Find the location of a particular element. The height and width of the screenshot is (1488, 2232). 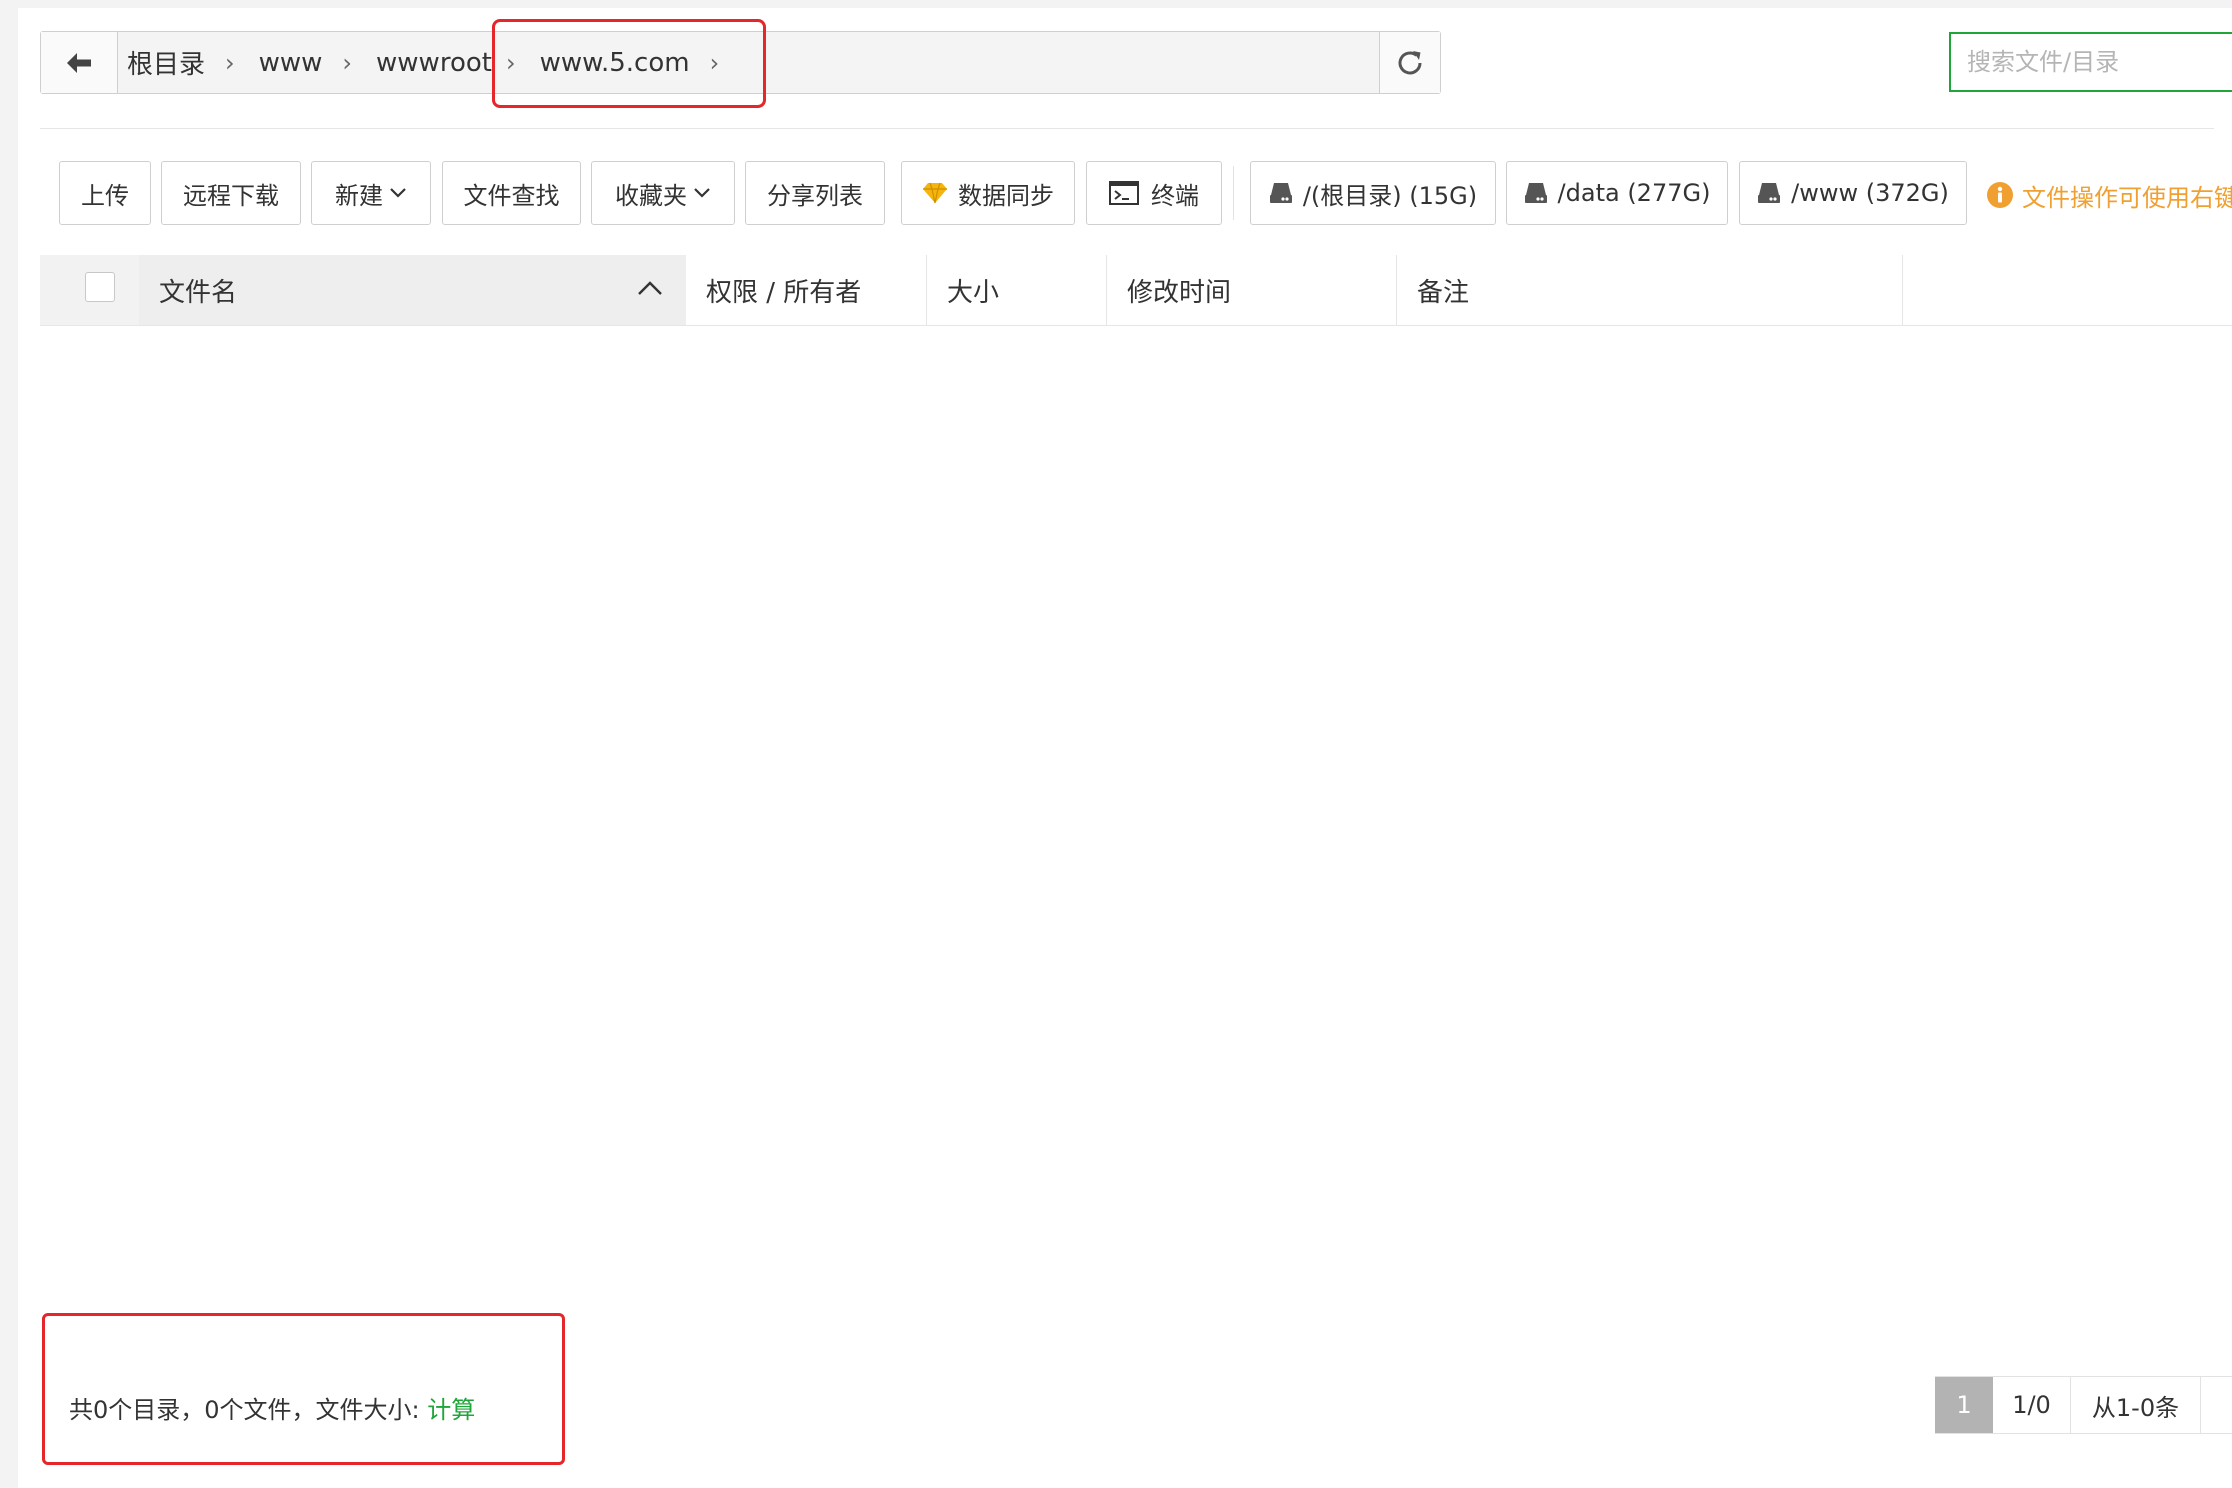

favorites-dropdown-button: 收藏夹 is located at coordinates (663, 193).